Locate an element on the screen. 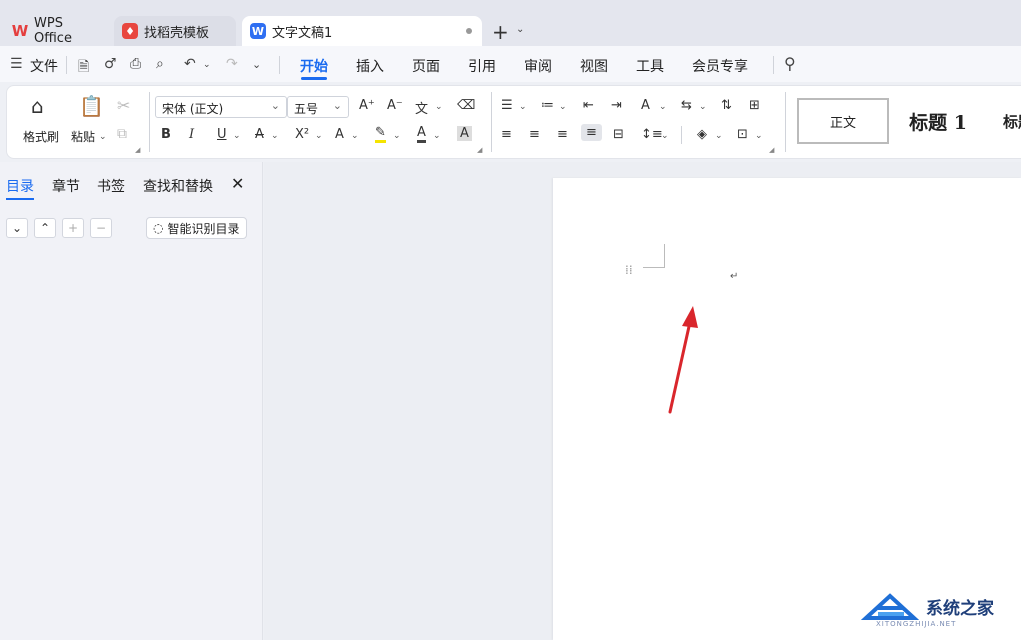 The image size is (1021, 640). align-left-icon: ≡ is located at coordinates (506, 134).